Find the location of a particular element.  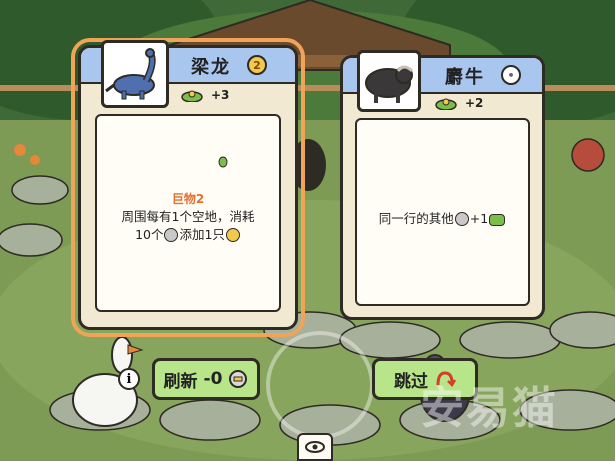

ability-text-b: +1 is located at coordinates (479, 218).